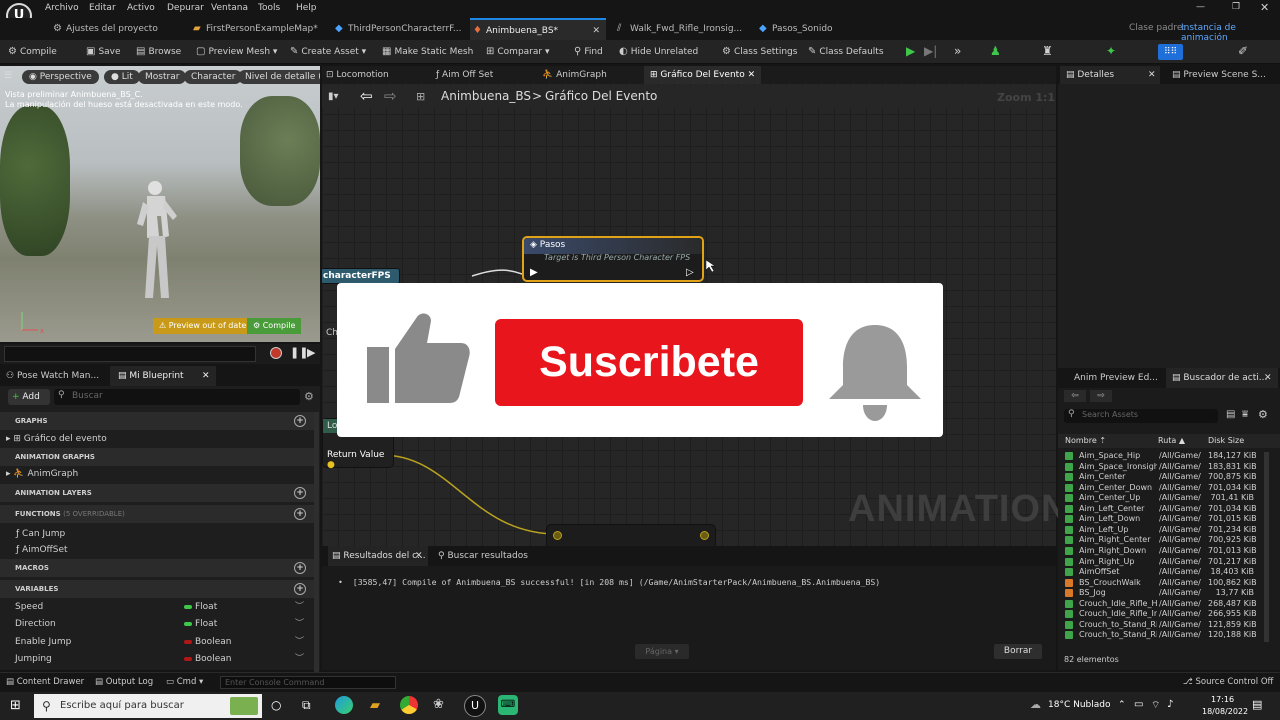 The width and height of the screenshot is (1280, 720). What do you see at coordinates (703, 75) in the screenshot?
I see `tab-grafico-del-evento: ⊞ Gráfico Del Evento ✕` at bounding box center [703, 75].